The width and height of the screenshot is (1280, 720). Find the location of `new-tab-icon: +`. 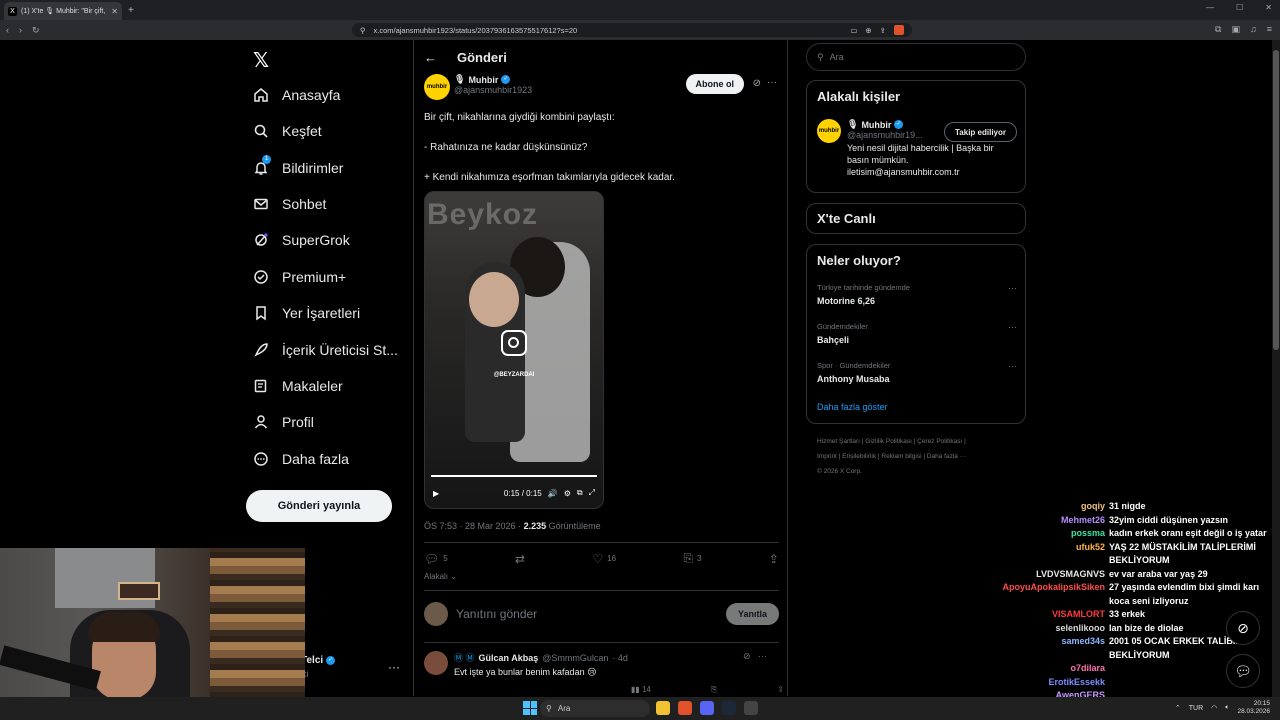

new-tab-icon: + is located at coordinates (131, 10).